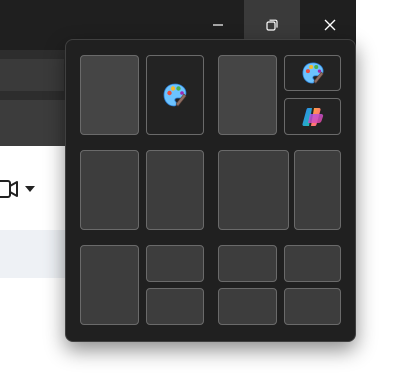  I want to click on snap-zone-layout3-left, so click(109, 190).